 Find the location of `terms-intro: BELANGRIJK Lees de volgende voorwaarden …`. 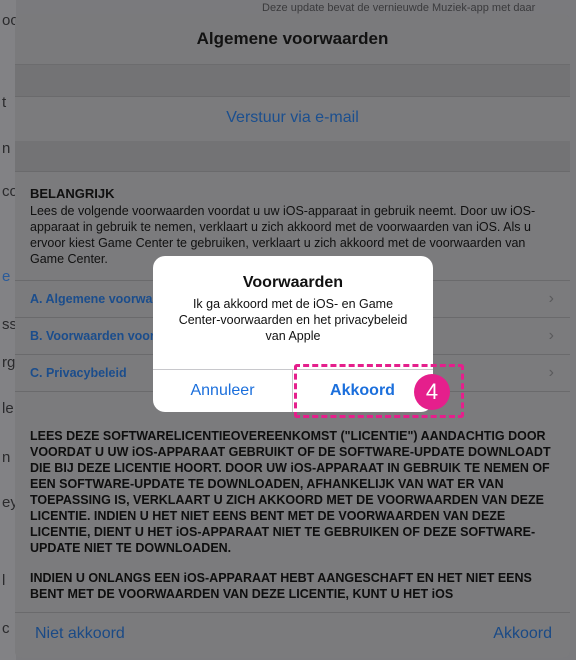

terms-intro: BELANGRIJK Lees de volgende voorwaarden … is located at coordinates (291, 226).